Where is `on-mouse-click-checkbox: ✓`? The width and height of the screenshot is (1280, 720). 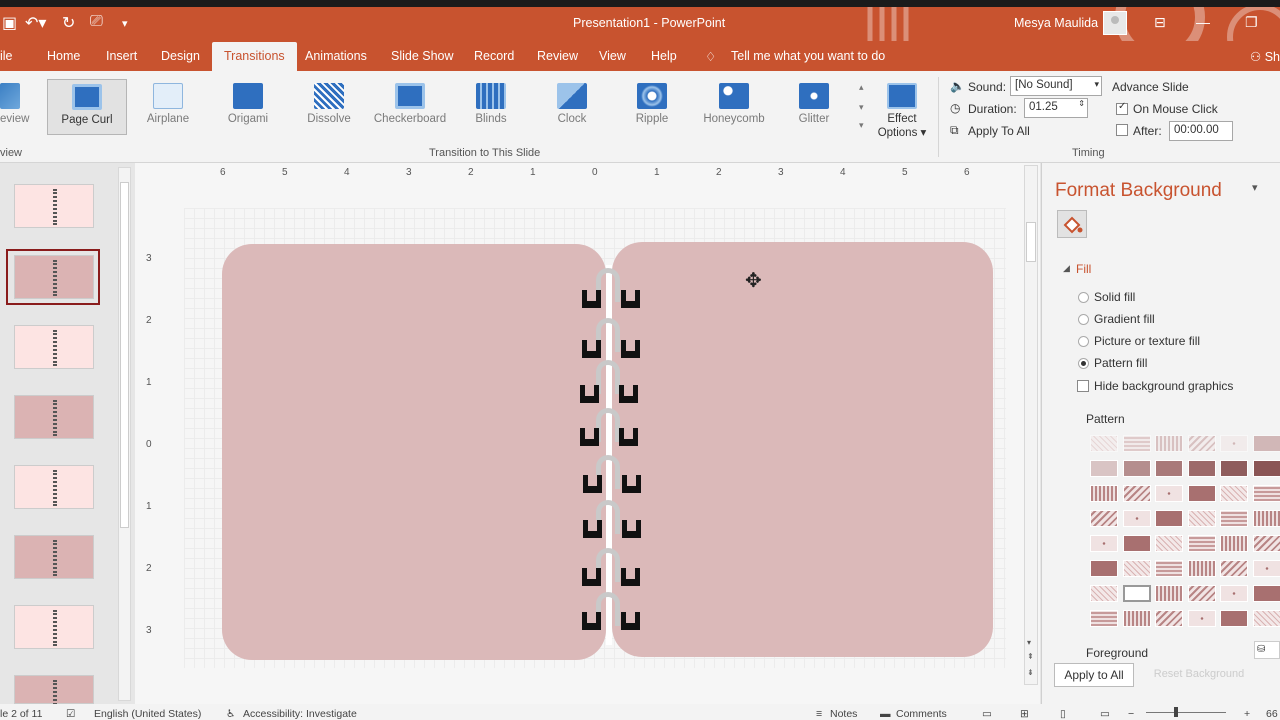
on-mouse-click-checkbox: ✓ is located at coordinates (1122, 108).